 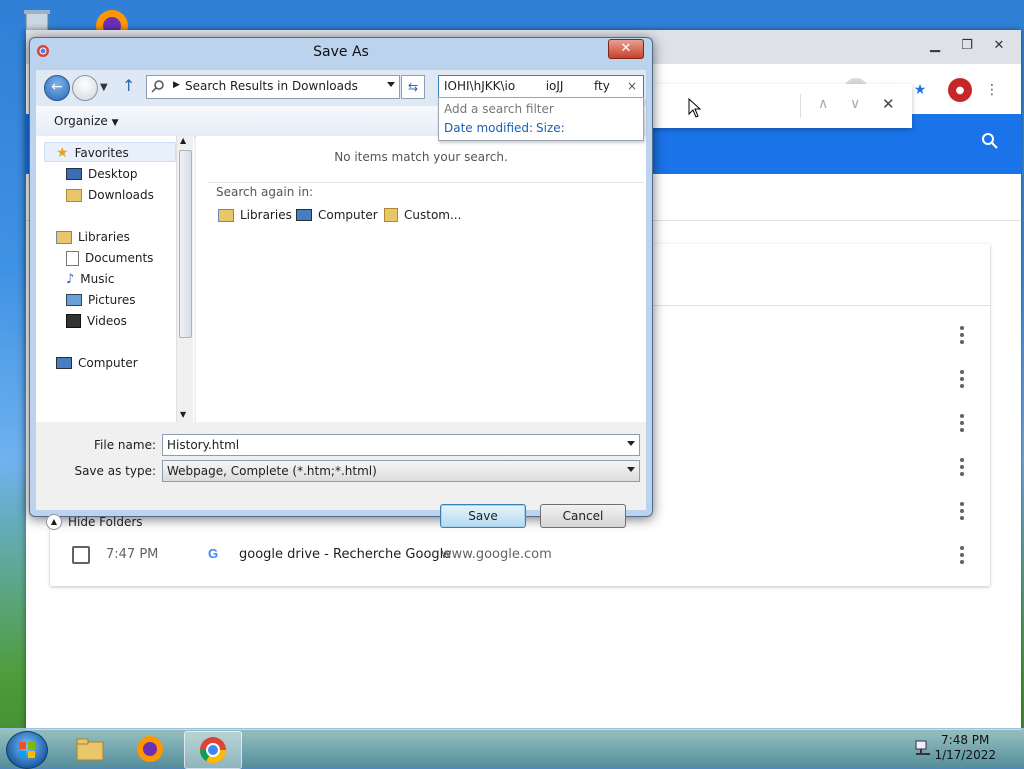 What do you see at coordinates (203, 445) in the screenshot?
I see `file-name-value: History.html` at bounding box center [203, 445].